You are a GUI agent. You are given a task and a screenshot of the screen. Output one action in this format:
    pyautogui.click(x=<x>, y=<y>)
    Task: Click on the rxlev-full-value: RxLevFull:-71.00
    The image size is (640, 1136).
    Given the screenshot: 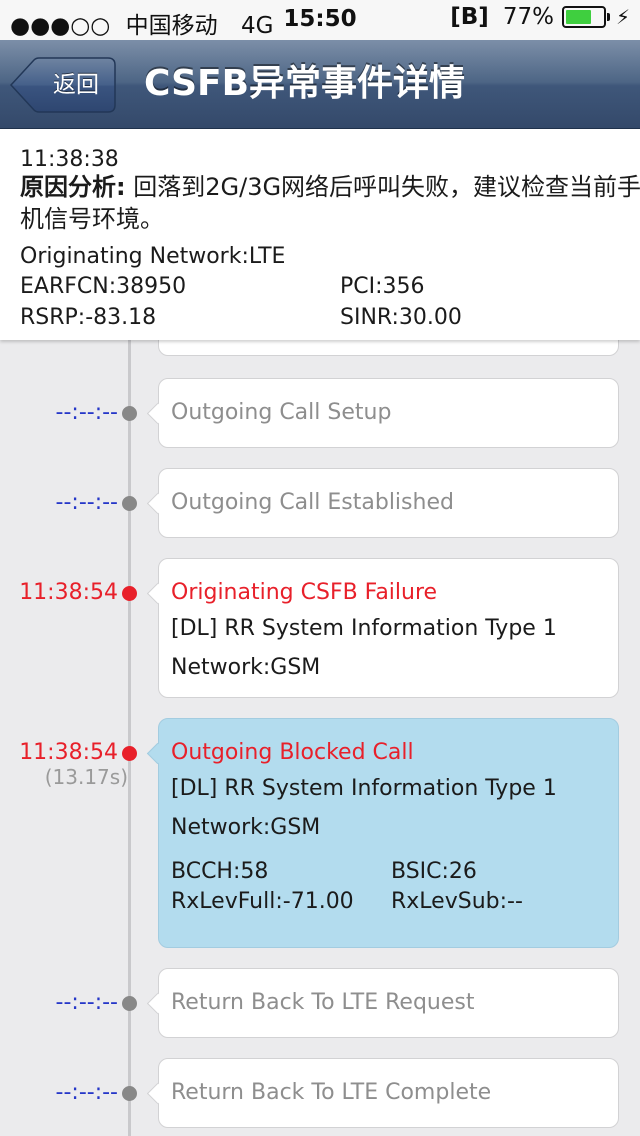 What is the action you would take?
    pyautogui.click(x=262, y=901)
    